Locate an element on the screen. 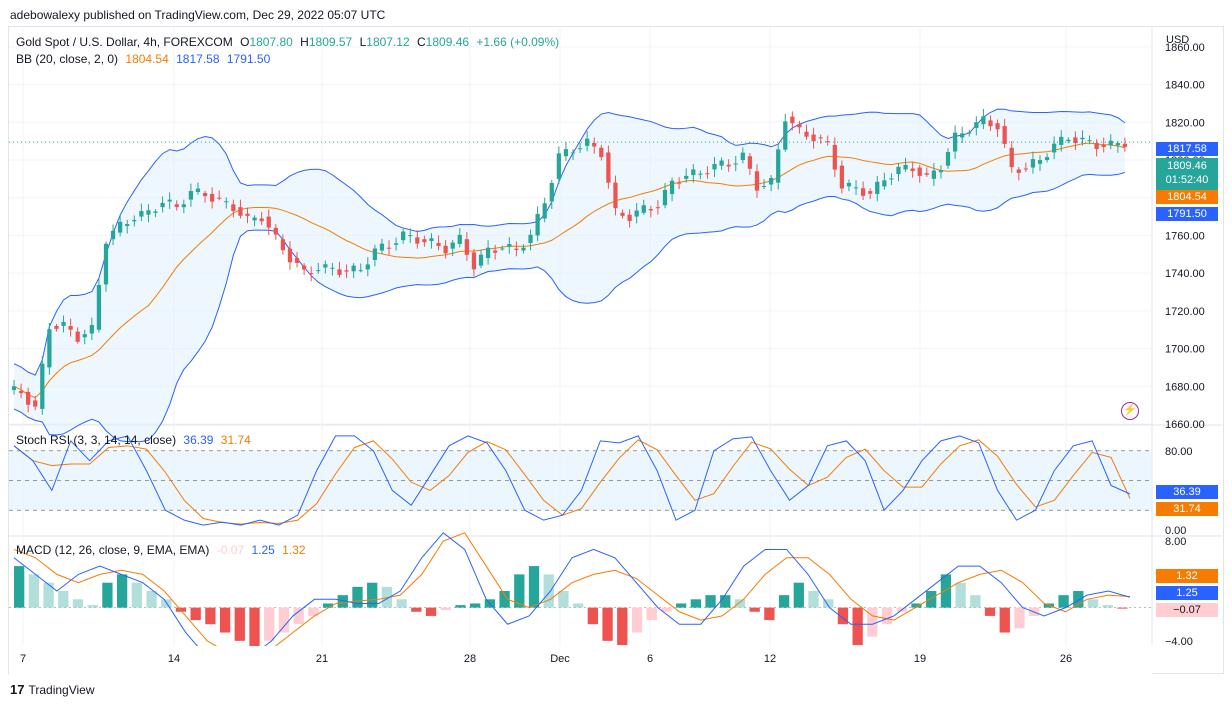 This screenshot has width=1232, height=707. x-tick-label: Dec is located at coordinates (560, 659).